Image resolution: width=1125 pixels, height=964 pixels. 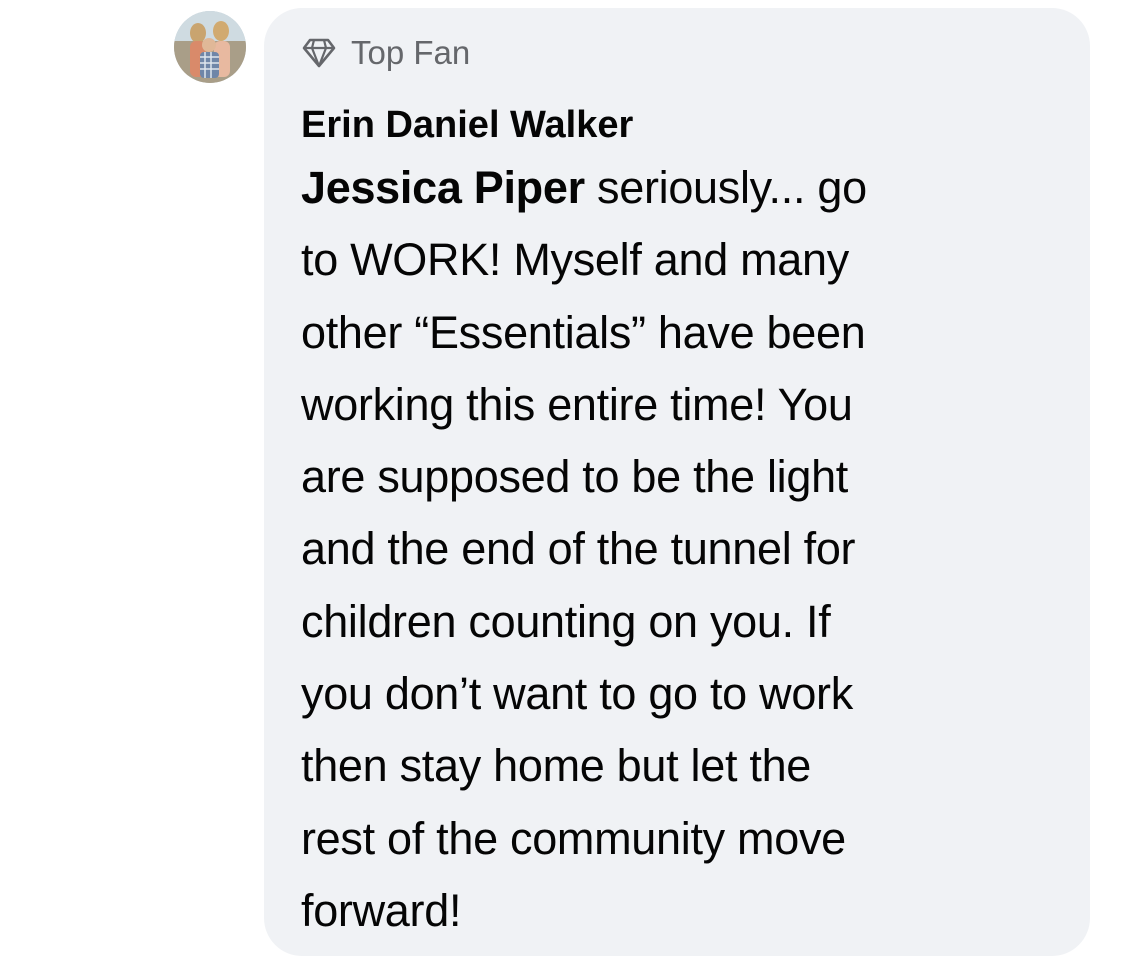 I want to click on mention-link: Jessica Piper, so click(x=443, y=187).